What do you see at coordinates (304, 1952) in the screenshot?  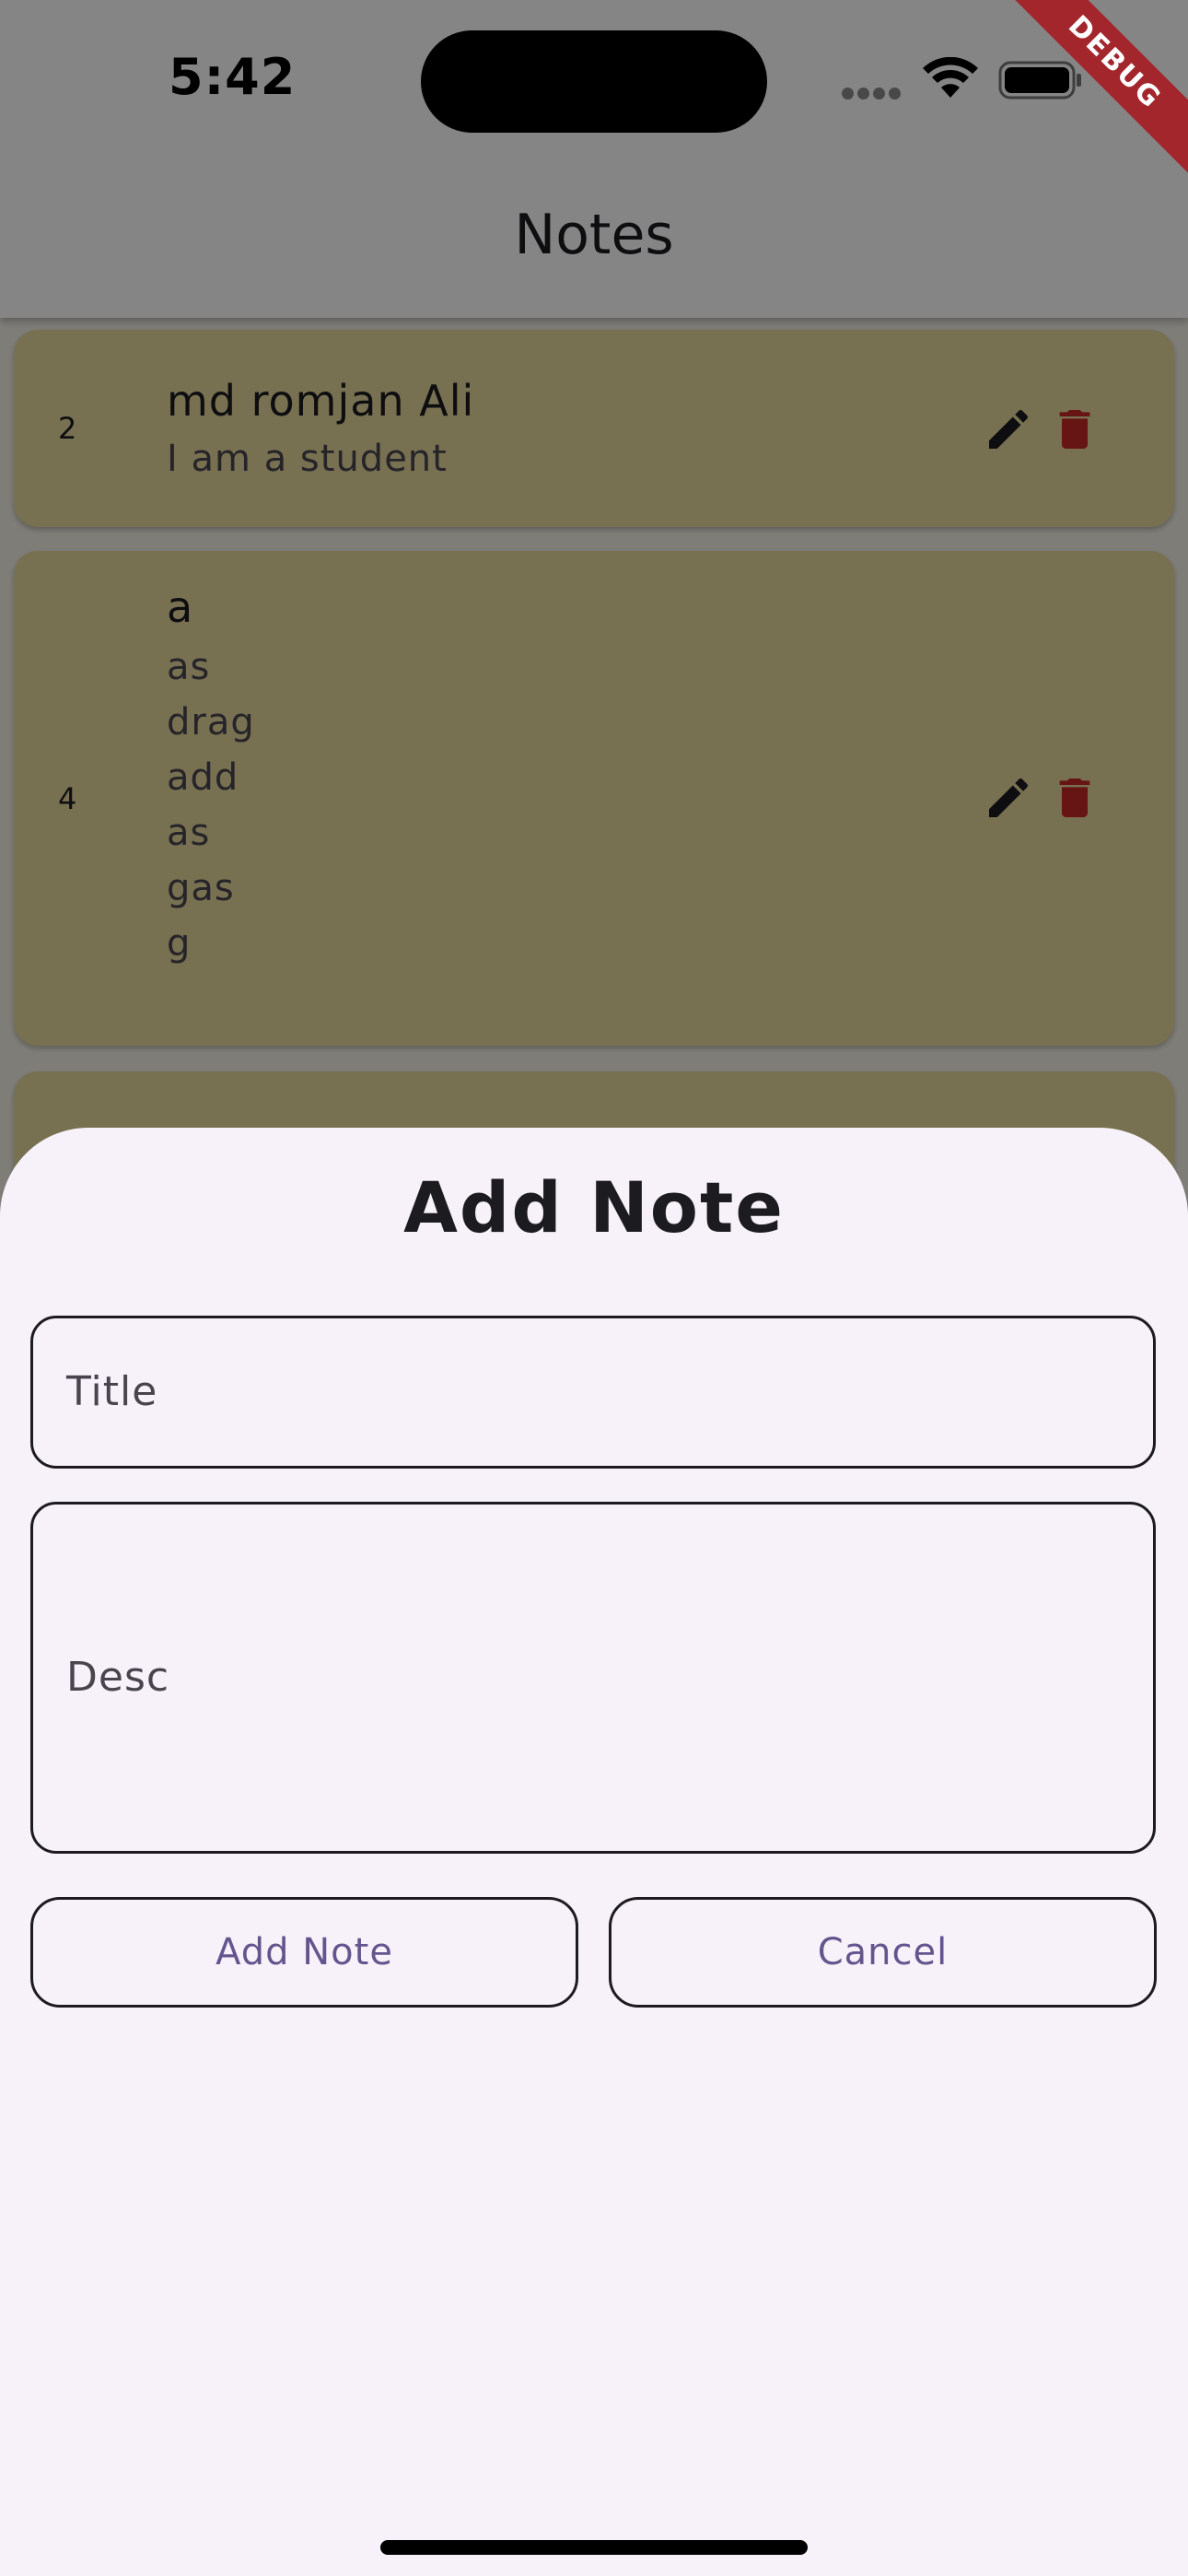 I see `add-note-button: Add Note` at bounding box center [304, 1952].